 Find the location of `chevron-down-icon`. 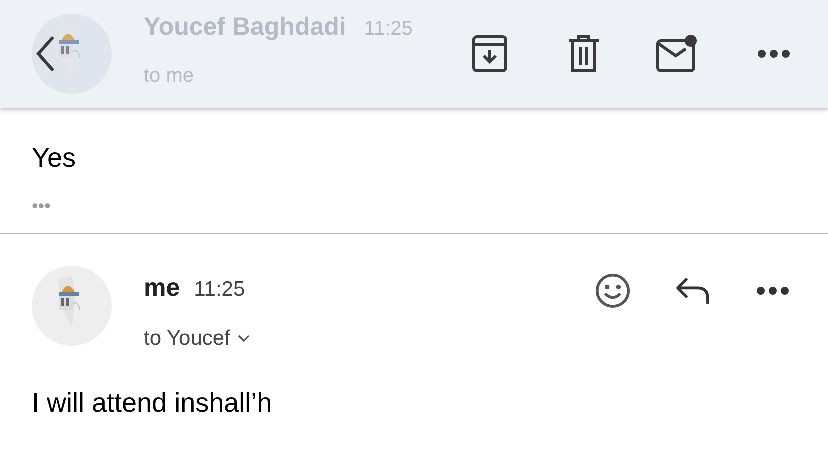

chevron-down-icon is located at coordinates (244, 338).